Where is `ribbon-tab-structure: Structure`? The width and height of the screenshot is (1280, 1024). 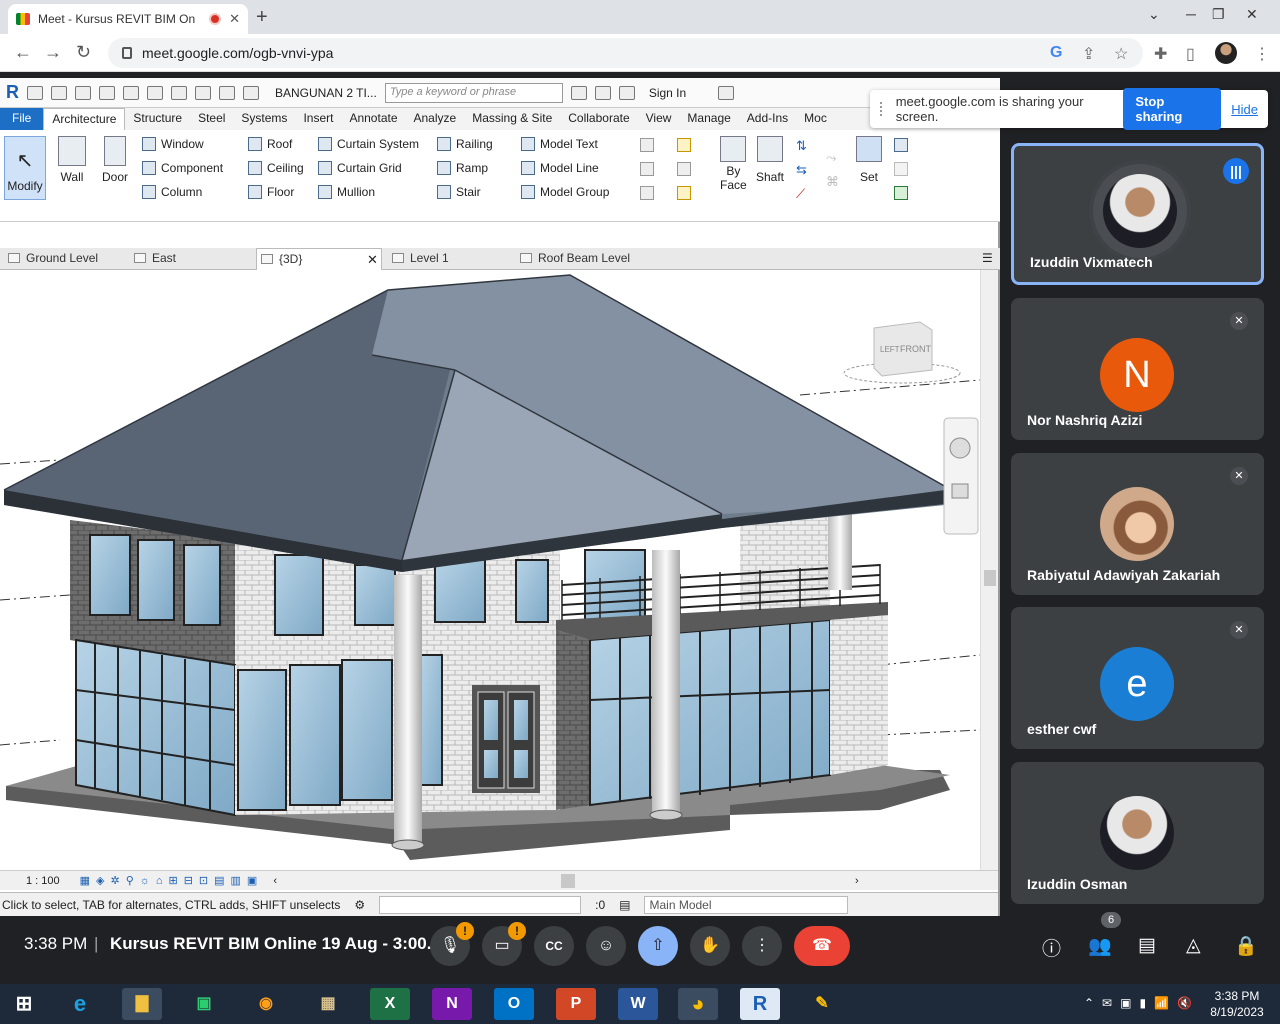 ribbon-tab-structure: Structure is located at coordinates (157, 119).